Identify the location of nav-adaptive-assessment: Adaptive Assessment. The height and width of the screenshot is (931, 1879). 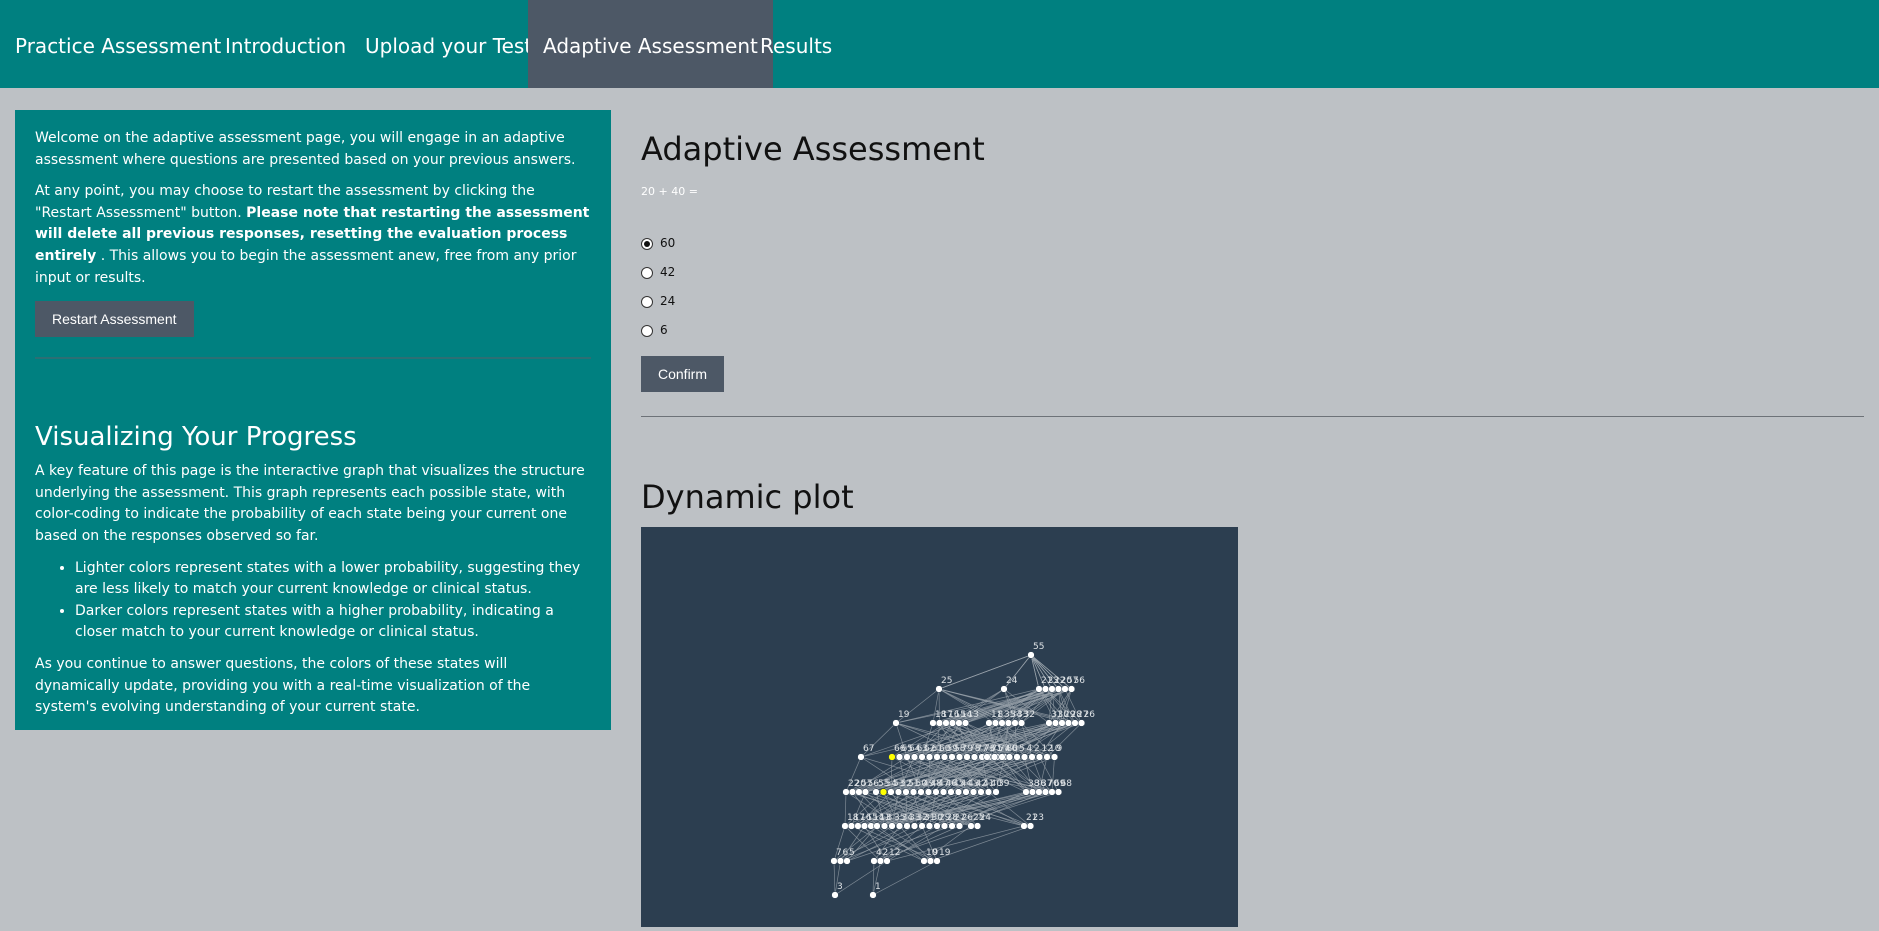
(650, 44).